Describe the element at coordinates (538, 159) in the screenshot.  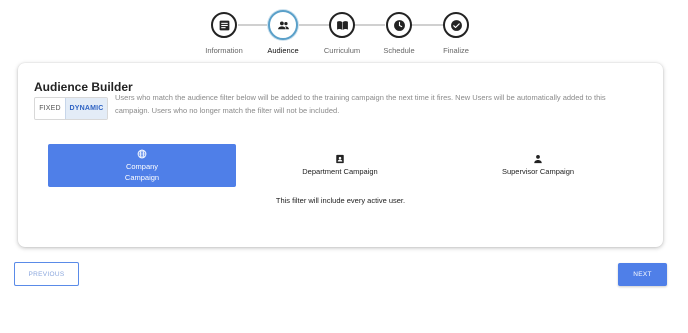
I see `person-icon` at that location.